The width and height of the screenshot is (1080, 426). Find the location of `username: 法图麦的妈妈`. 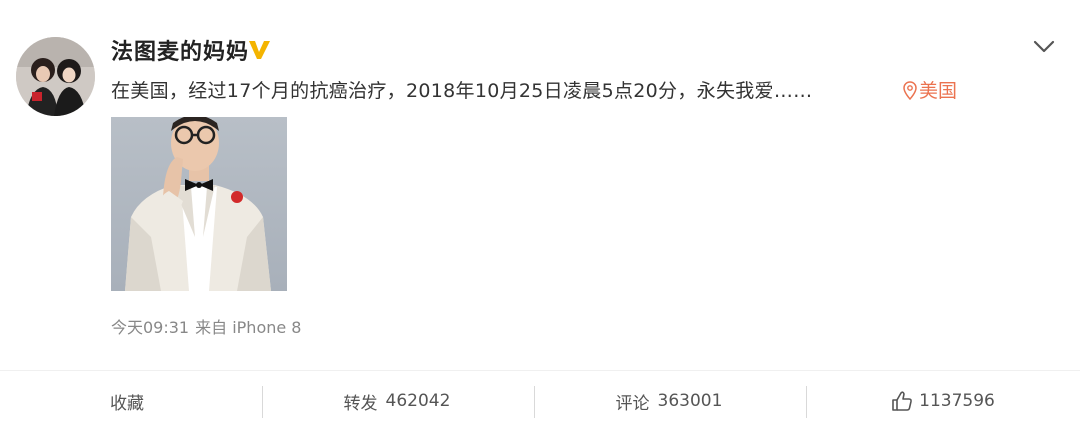

username: 法图麦的妈妈 is located at coordinates (180, 50).